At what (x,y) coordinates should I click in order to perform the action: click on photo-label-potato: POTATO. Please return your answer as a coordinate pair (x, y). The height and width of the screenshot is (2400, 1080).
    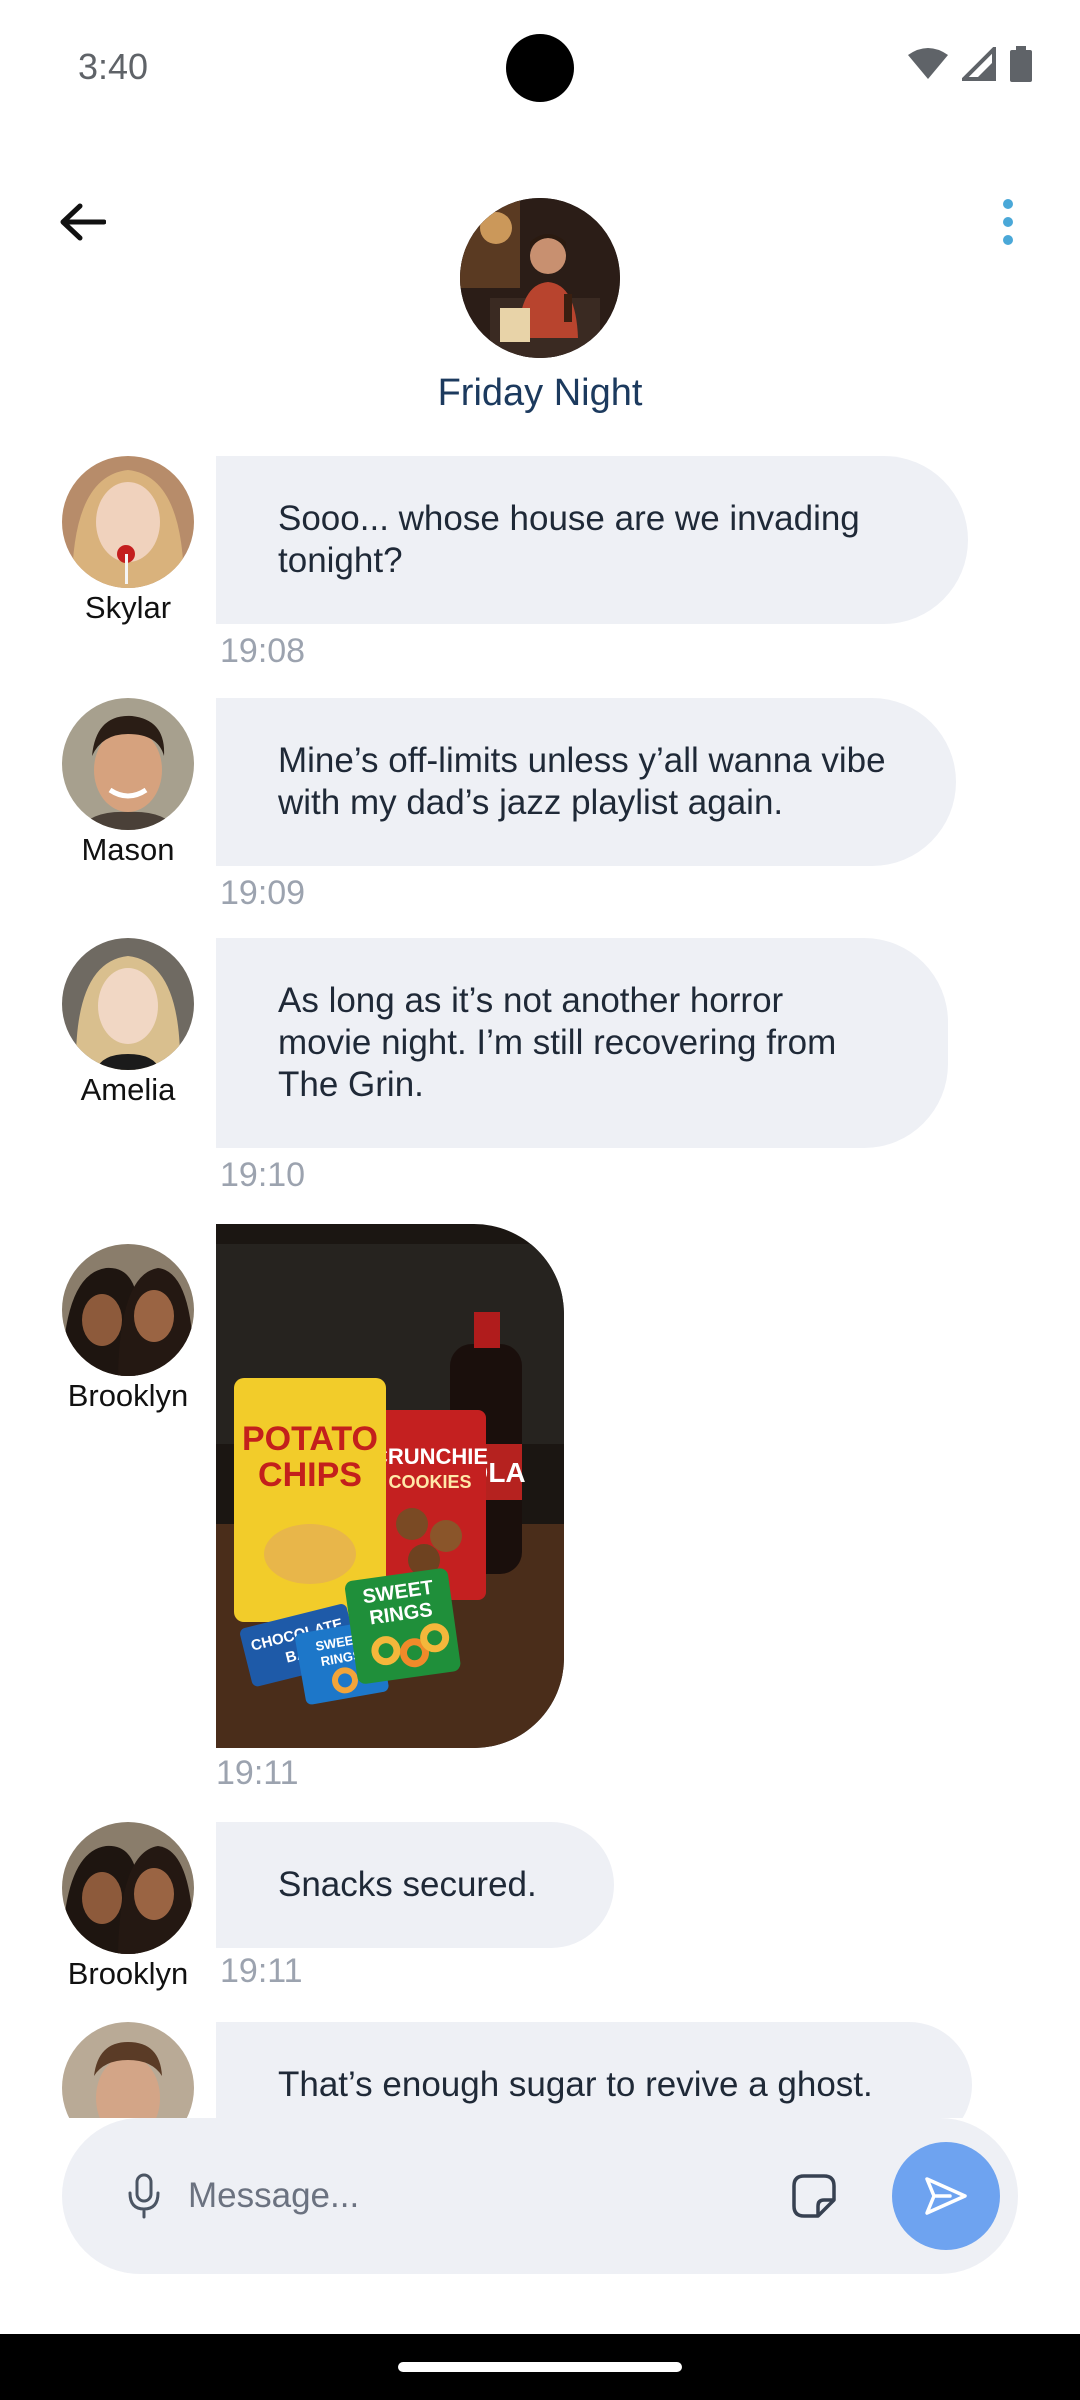
    Looking at the image, I should click on (310, 1439).